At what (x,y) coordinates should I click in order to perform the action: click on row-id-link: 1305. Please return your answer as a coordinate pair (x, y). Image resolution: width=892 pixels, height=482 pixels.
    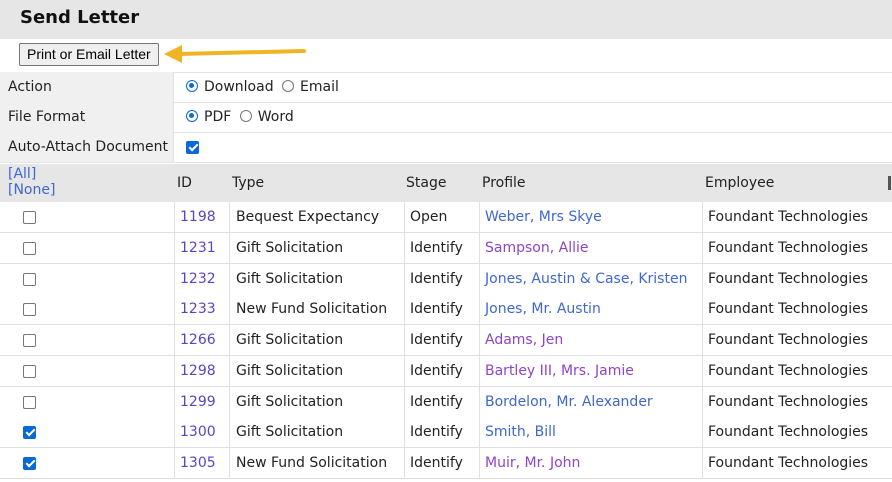
    Looking at the image, I should click on (198, 463).